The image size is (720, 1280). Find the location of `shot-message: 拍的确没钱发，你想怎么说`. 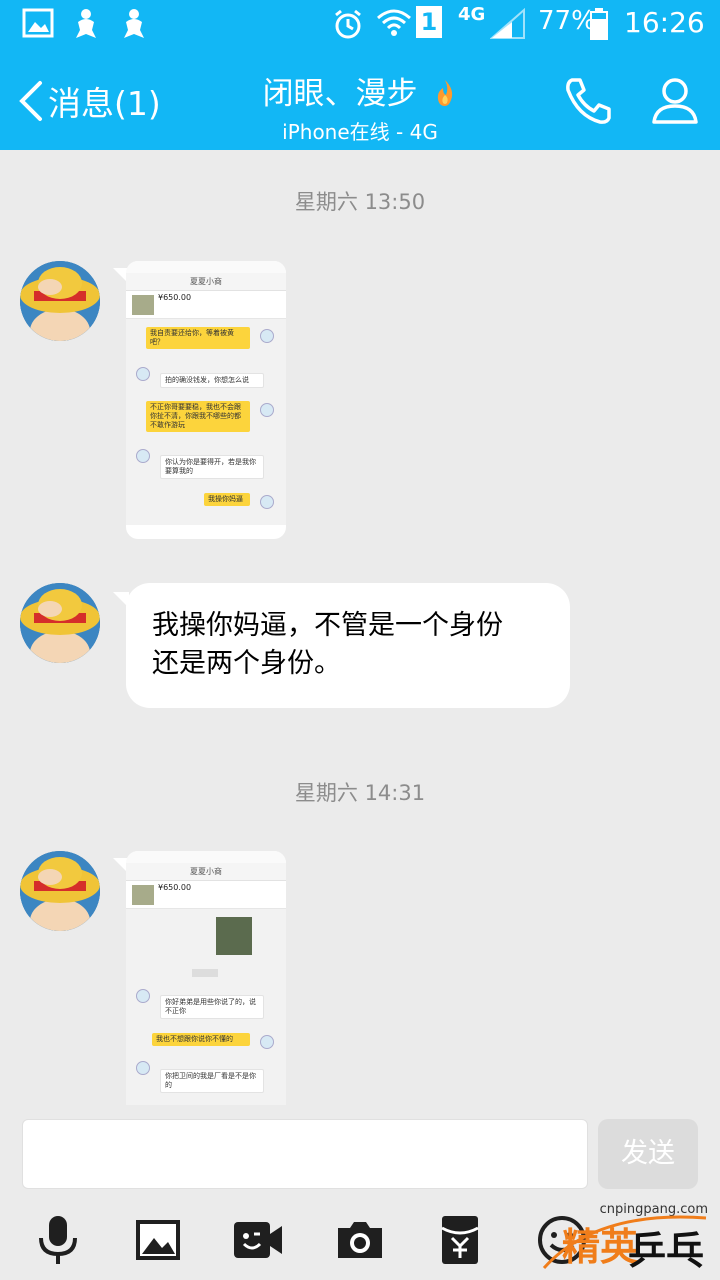

shot-message: 拍的确没钱发，你想怎么说 is located at coordinates (212, 380).